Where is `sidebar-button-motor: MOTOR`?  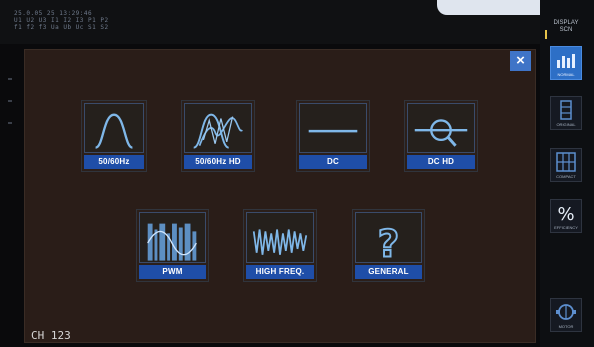 sidebar-button-motor: MOTOR is located at coordinates (566, 315).